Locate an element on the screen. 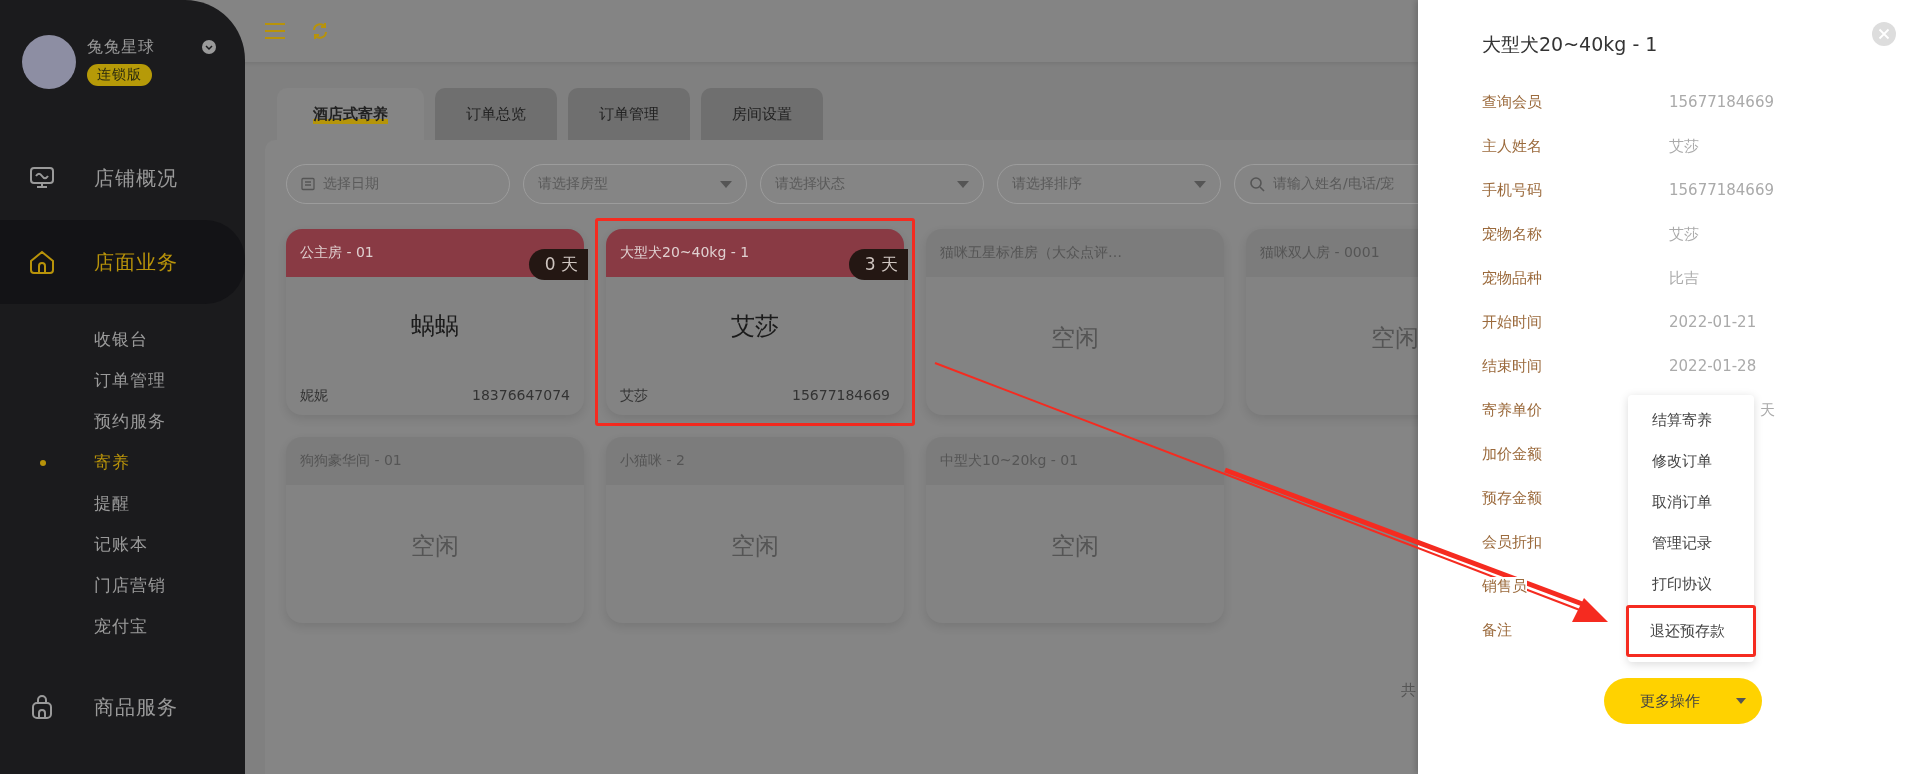  store-name: 兔兔星球 is located at coordinates (121, 47).